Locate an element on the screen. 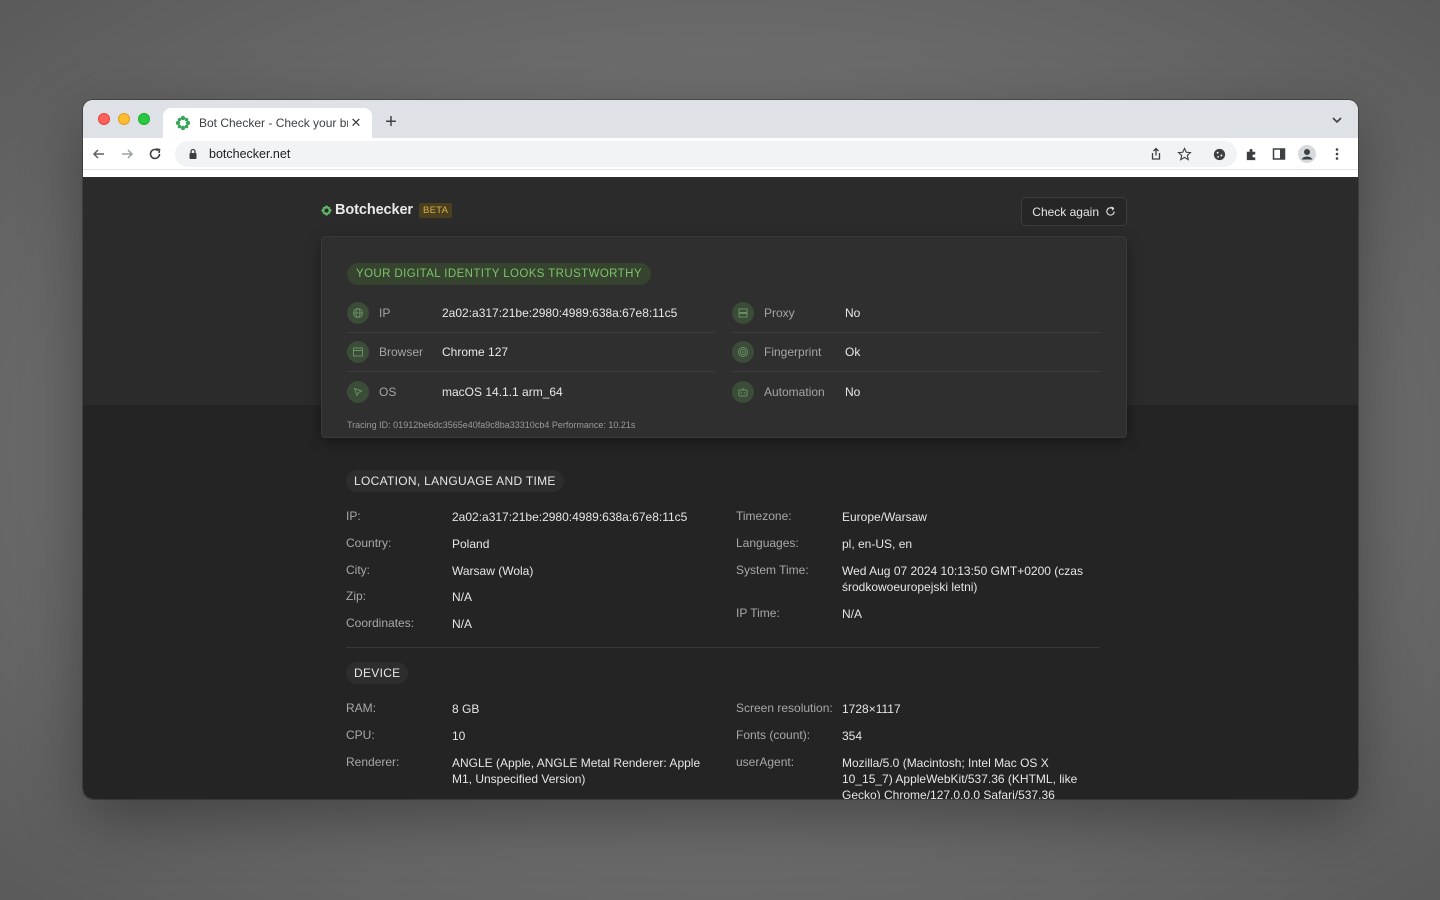 Image resolution: width=1440 pixels, height=900 pixels. server-icon is located at coordinates (743, 313).